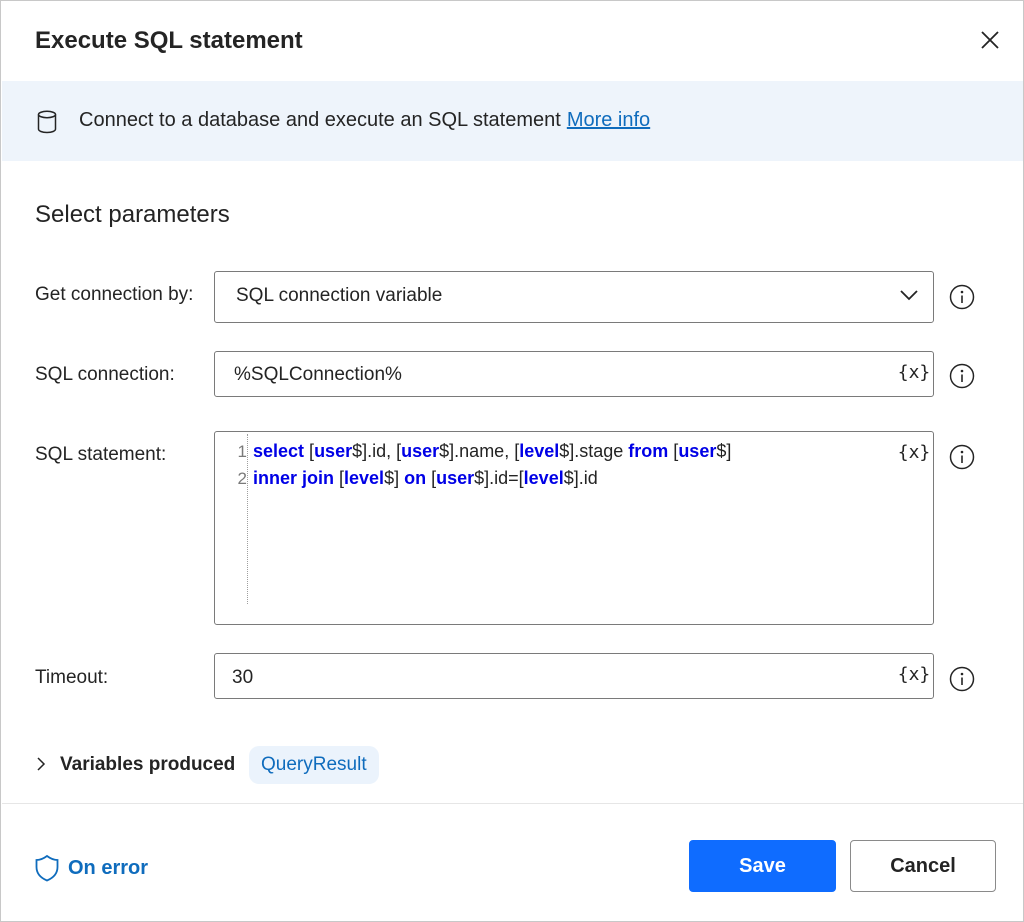 This screenshot has height=922, width=1024. I want to click on sql-connection-label: SQL connection:, so click(105, 374).